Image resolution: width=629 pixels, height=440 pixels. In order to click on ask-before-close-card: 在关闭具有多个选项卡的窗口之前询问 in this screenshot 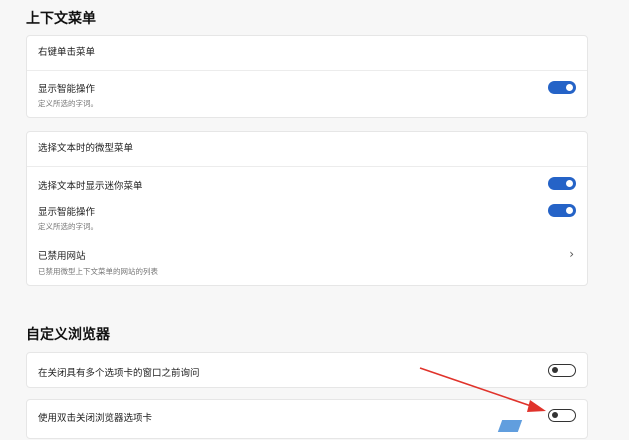, I will do `click(307, 370)`.